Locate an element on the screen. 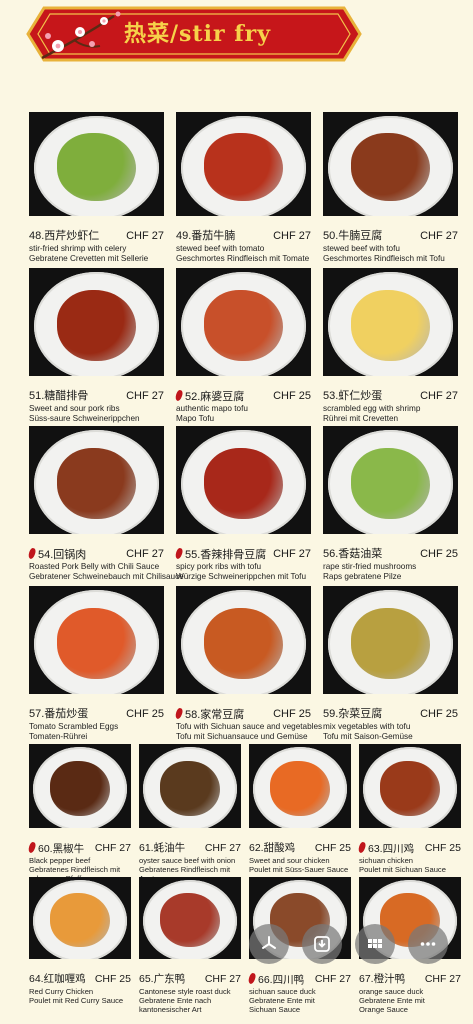 This screenshot has width=473, height=1024. dish-title-line: 63.四川鸡 CHF 25 is located at coordinates (409, 848).